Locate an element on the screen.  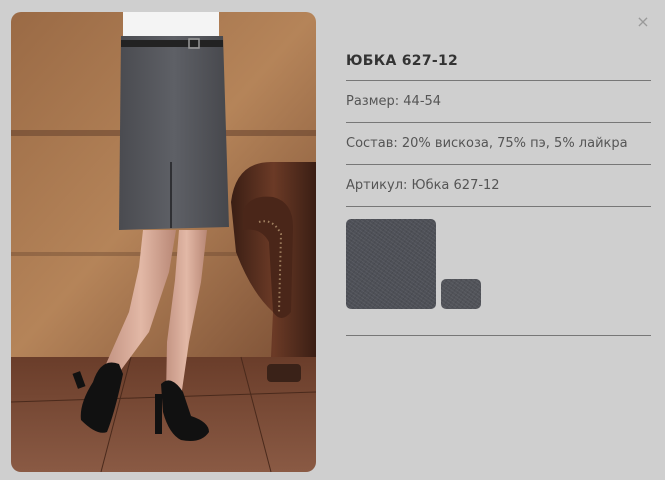
fabric-swatch-small is located at coordinates (461, 294).